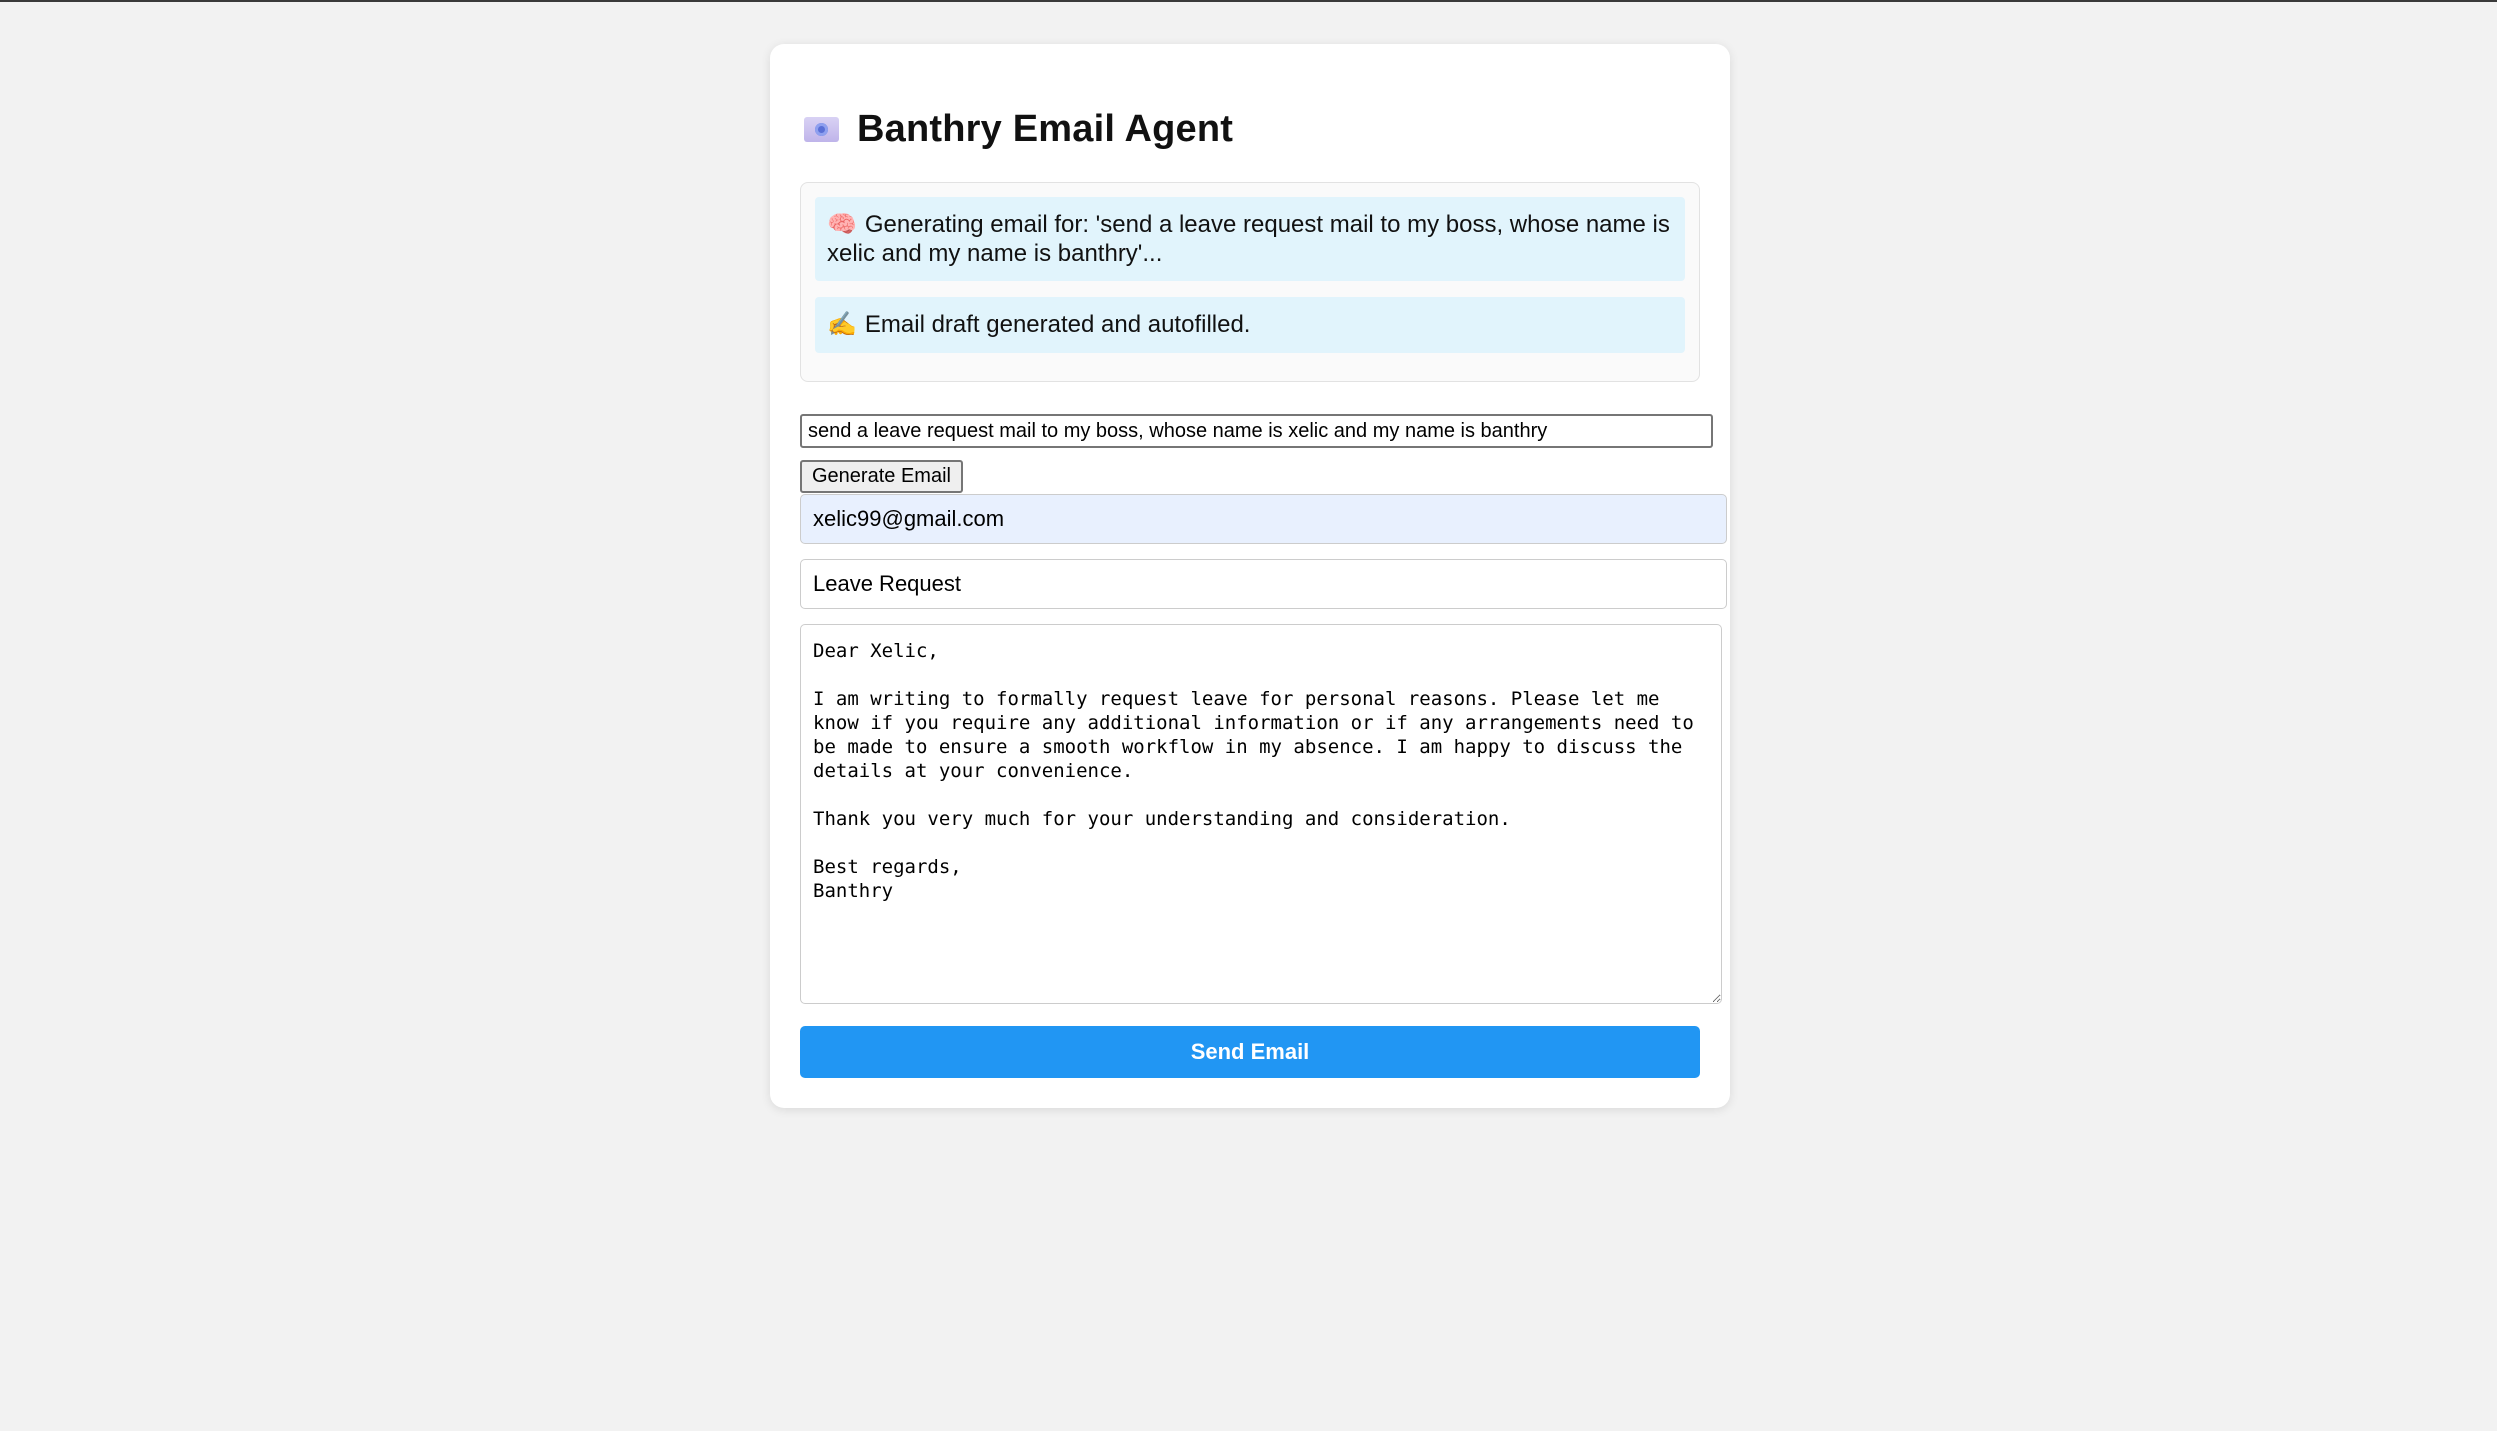 The image size is (2497, 1431). Describe the element at coordinates (1057, 324) in the screenshot. I see `log-entry-text: Email draft generated and autofilled.` at that location.